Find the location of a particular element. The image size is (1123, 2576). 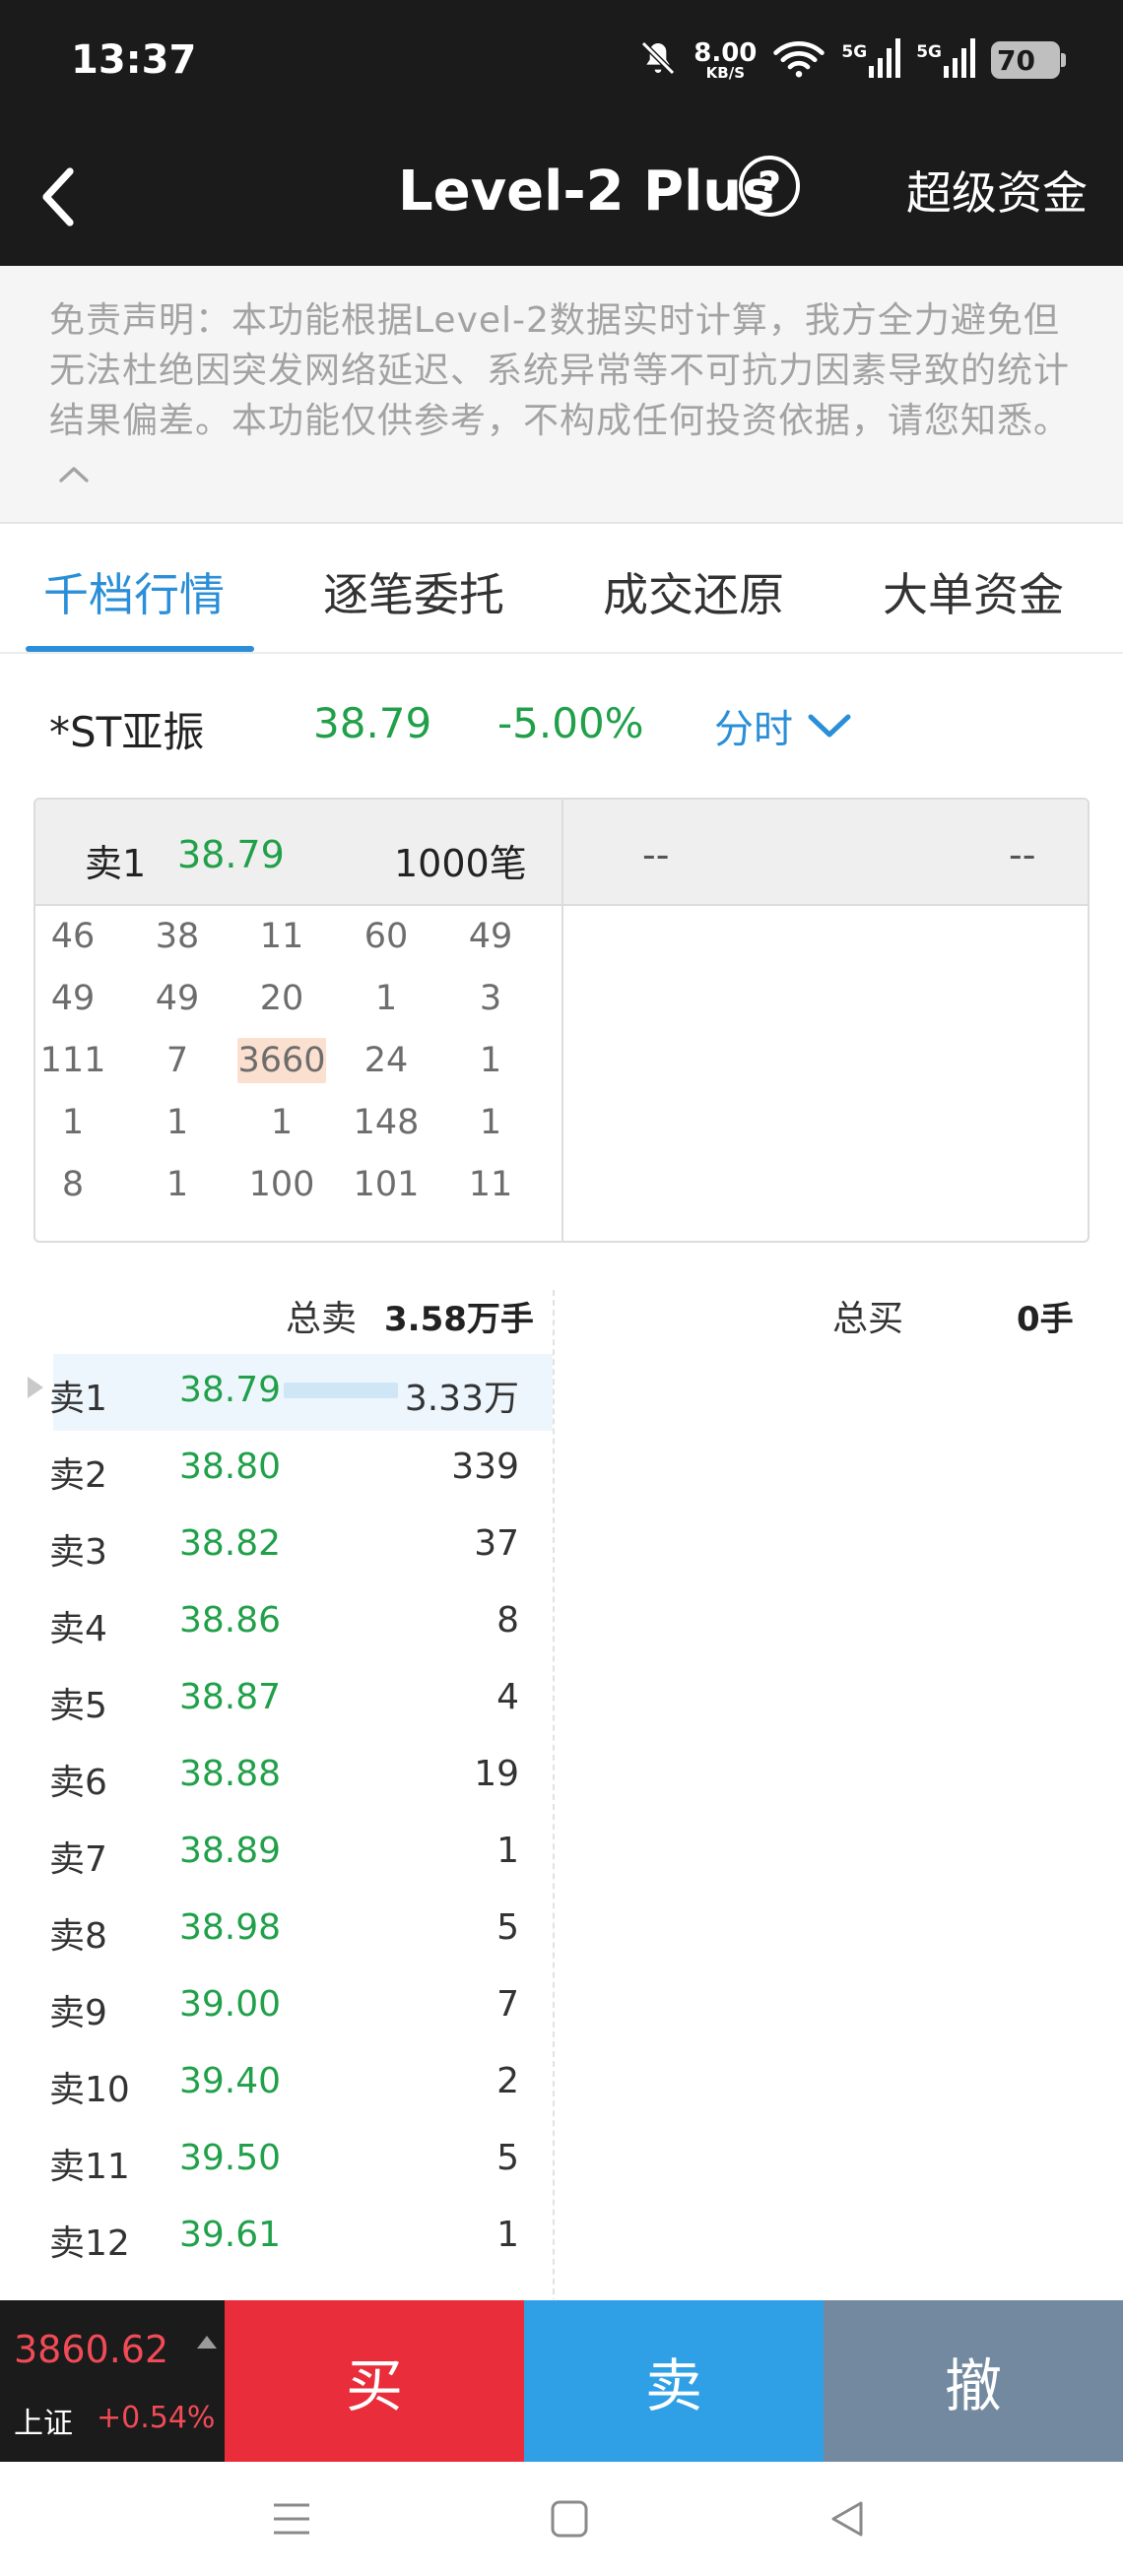

home-nav-button is located at coordinates (569, 2518).